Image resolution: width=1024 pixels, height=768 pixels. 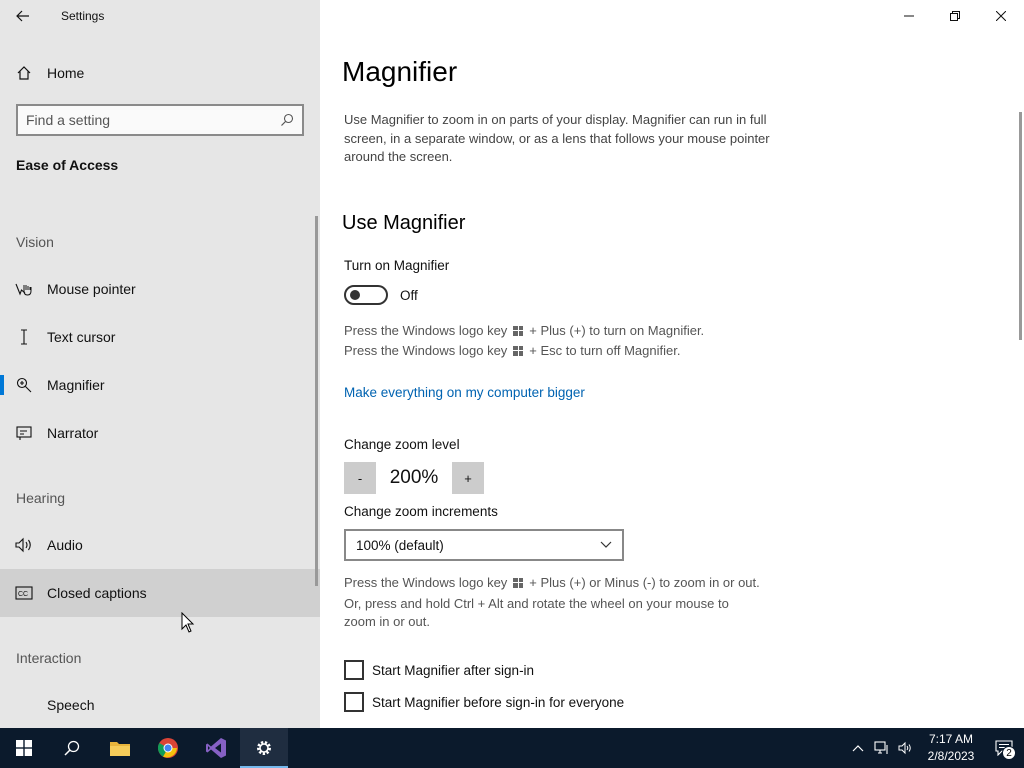 I want to click on clock: 7:17 AM 2/8/2023, so click(x=951, y=748).